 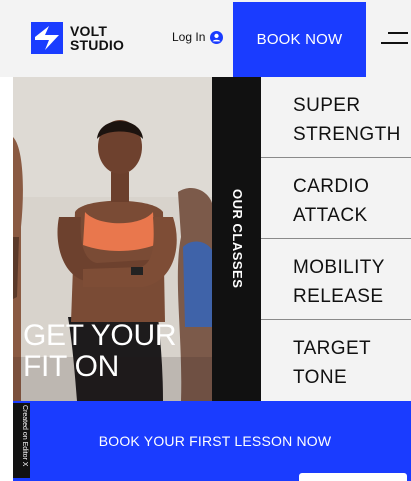 What do you see at coordinates (339, 282) in the screenshot?
I see `class-name: MOBILITY RELEASE` at bounding box center [339, 282].